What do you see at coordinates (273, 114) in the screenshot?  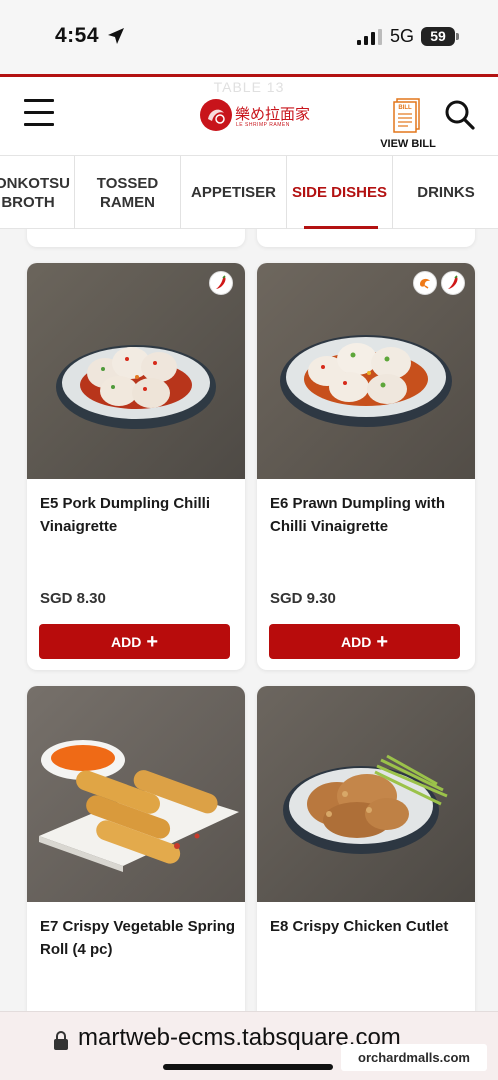 I see `logo-text: 樂め拉面家` at bounding box center [273, 114].